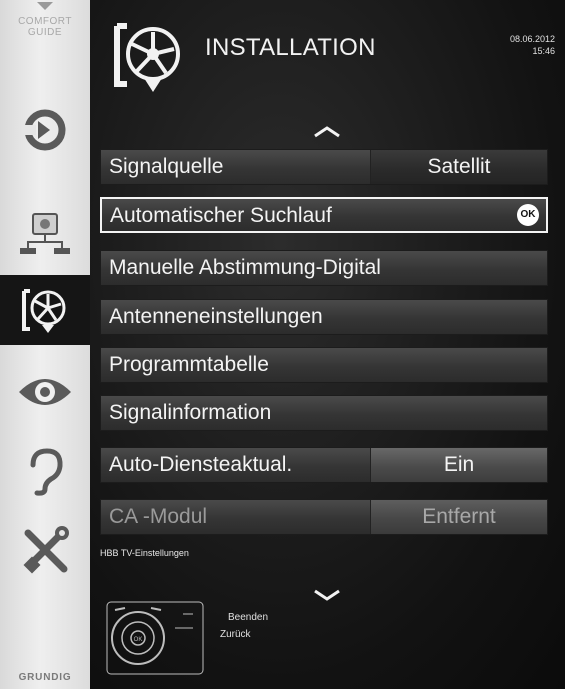 The height and width of the screenshot is (689, 565). What do you see at coordinates (144, 553) in the screenshot?
I see `hbbtv-settings-hint: HBB TV-Einstellungen` at bounding box center [144, 553].